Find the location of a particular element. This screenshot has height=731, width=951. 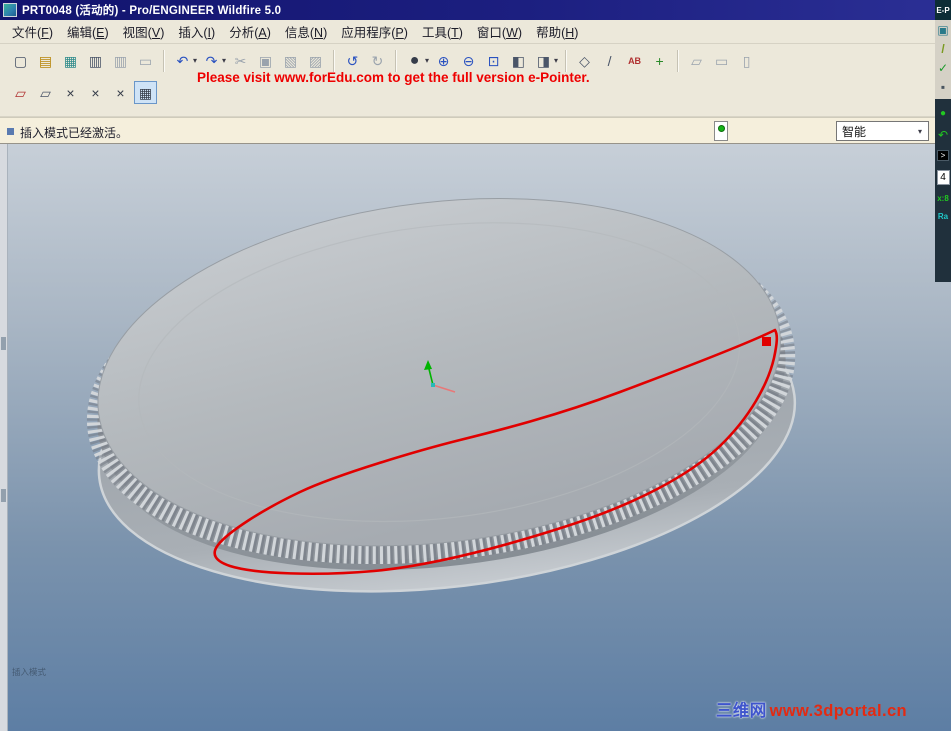

spin-center-toggle: + is located at coordinates (659, 60).